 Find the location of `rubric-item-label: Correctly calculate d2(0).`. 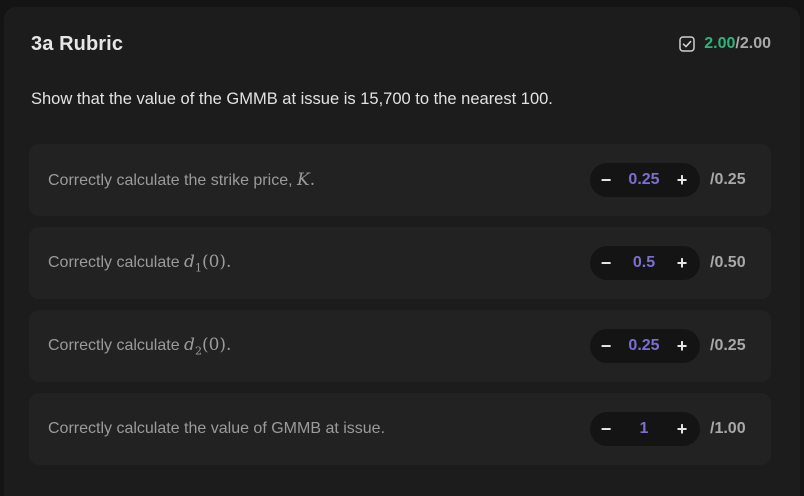

rubric-item-label: Correctly calculate d2(0). is located at coordinates (139, 346).